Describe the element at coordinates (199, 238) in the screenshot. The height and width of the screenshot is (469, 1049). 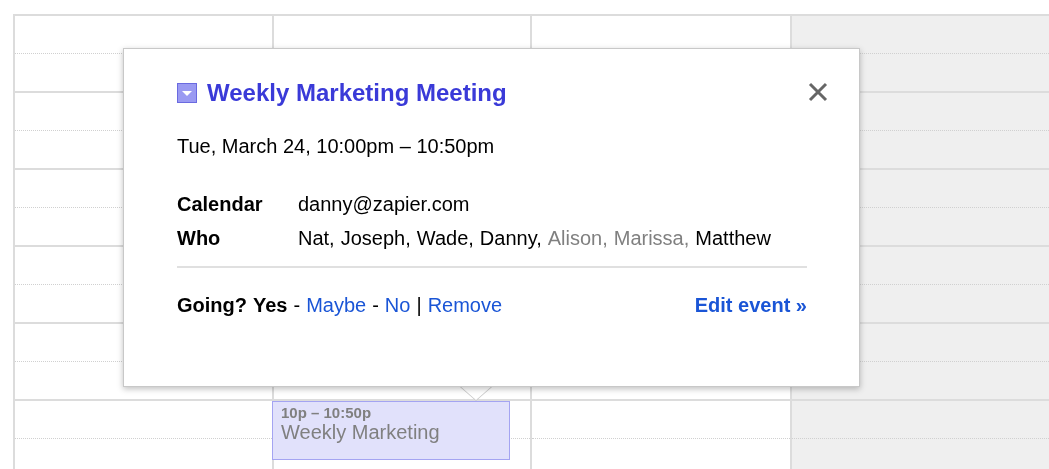
I see `detail-label: Who` at that location.